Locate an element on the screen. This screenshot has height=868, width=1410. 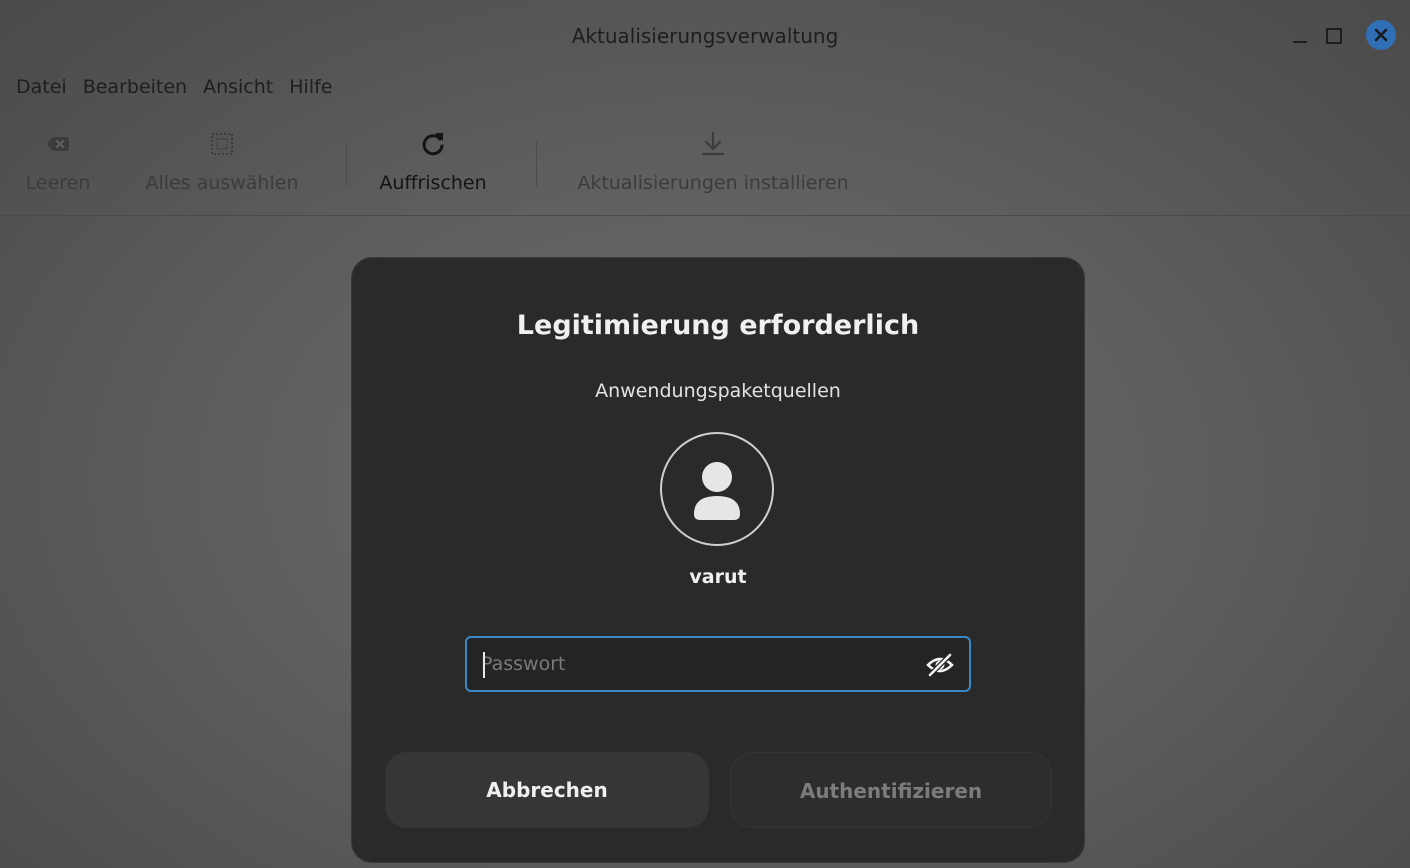
close-button is located at coordinates (1381, 35).